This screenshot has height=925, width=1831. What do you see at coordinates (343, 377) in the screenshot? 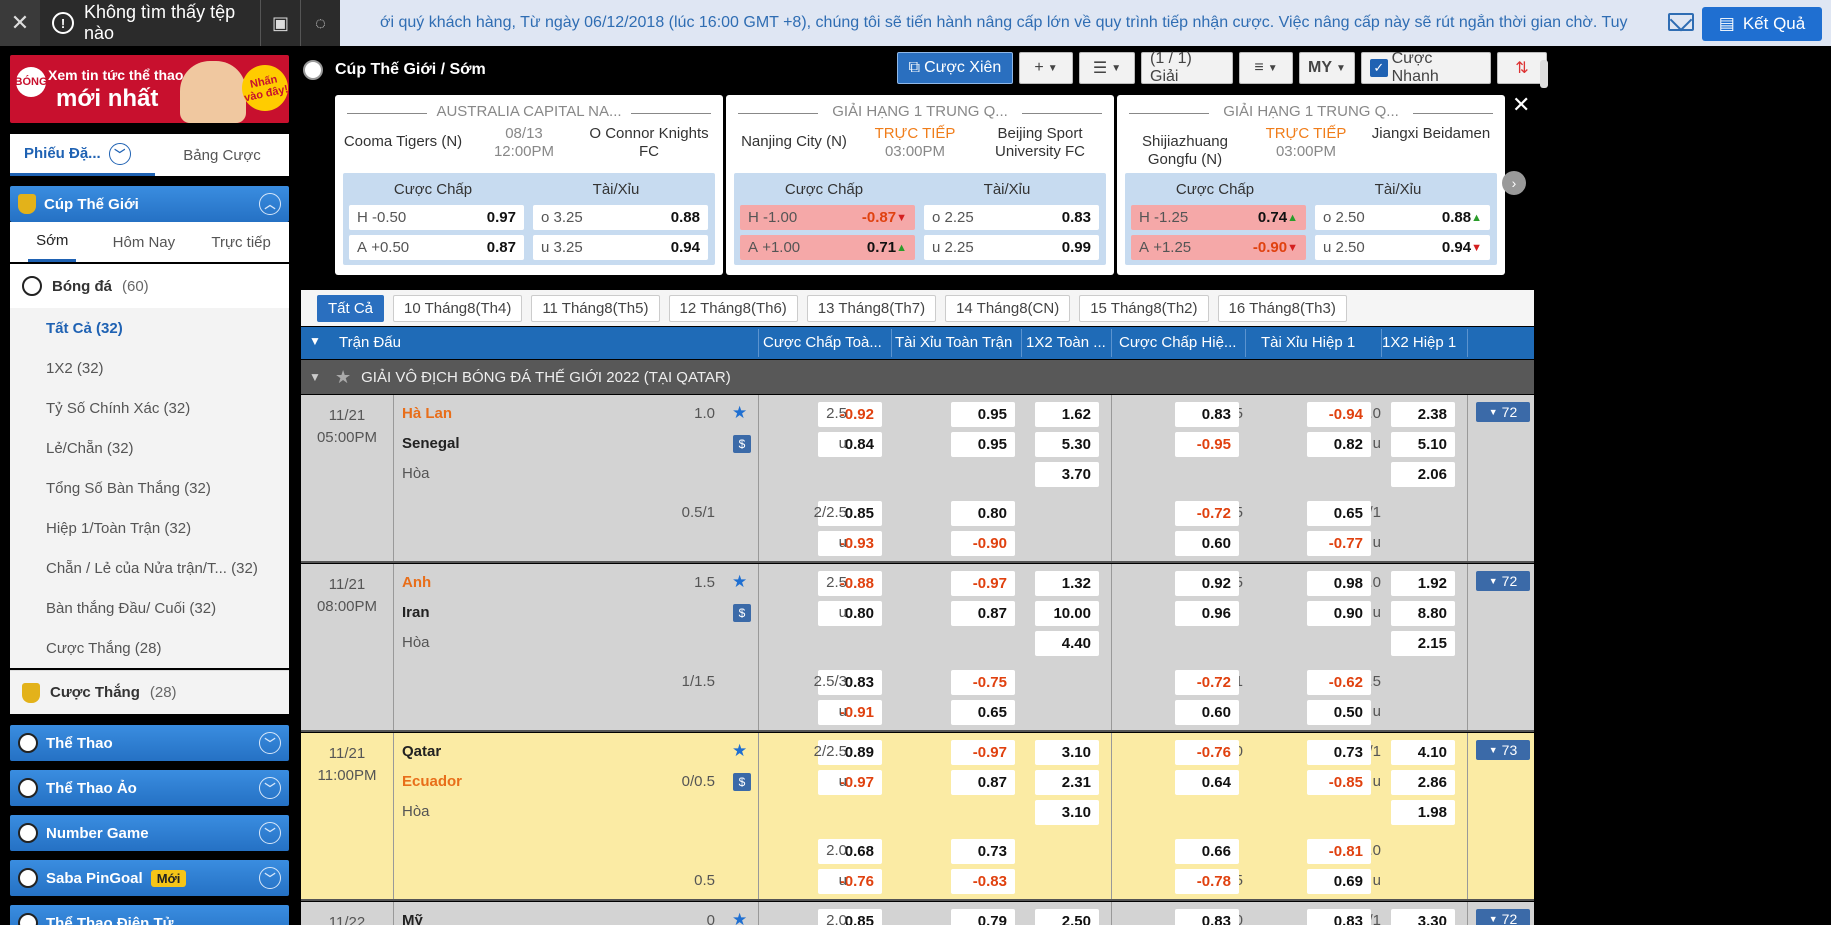
I see `star-icon: ★` at bounding box center [343, 377].